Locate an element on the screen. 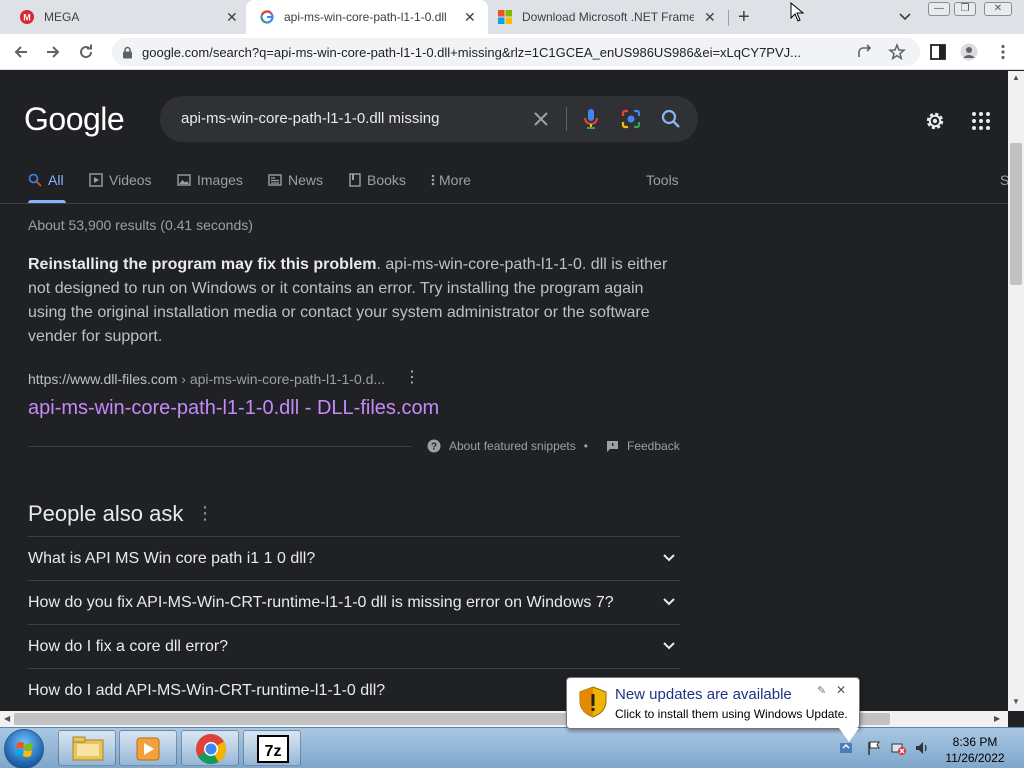 Image resolution: width=1024 pixels, height=768 pixels. search-input: api-ms-win-core-path-l1-1-0.dll missing is located at coordinates (429, 119).